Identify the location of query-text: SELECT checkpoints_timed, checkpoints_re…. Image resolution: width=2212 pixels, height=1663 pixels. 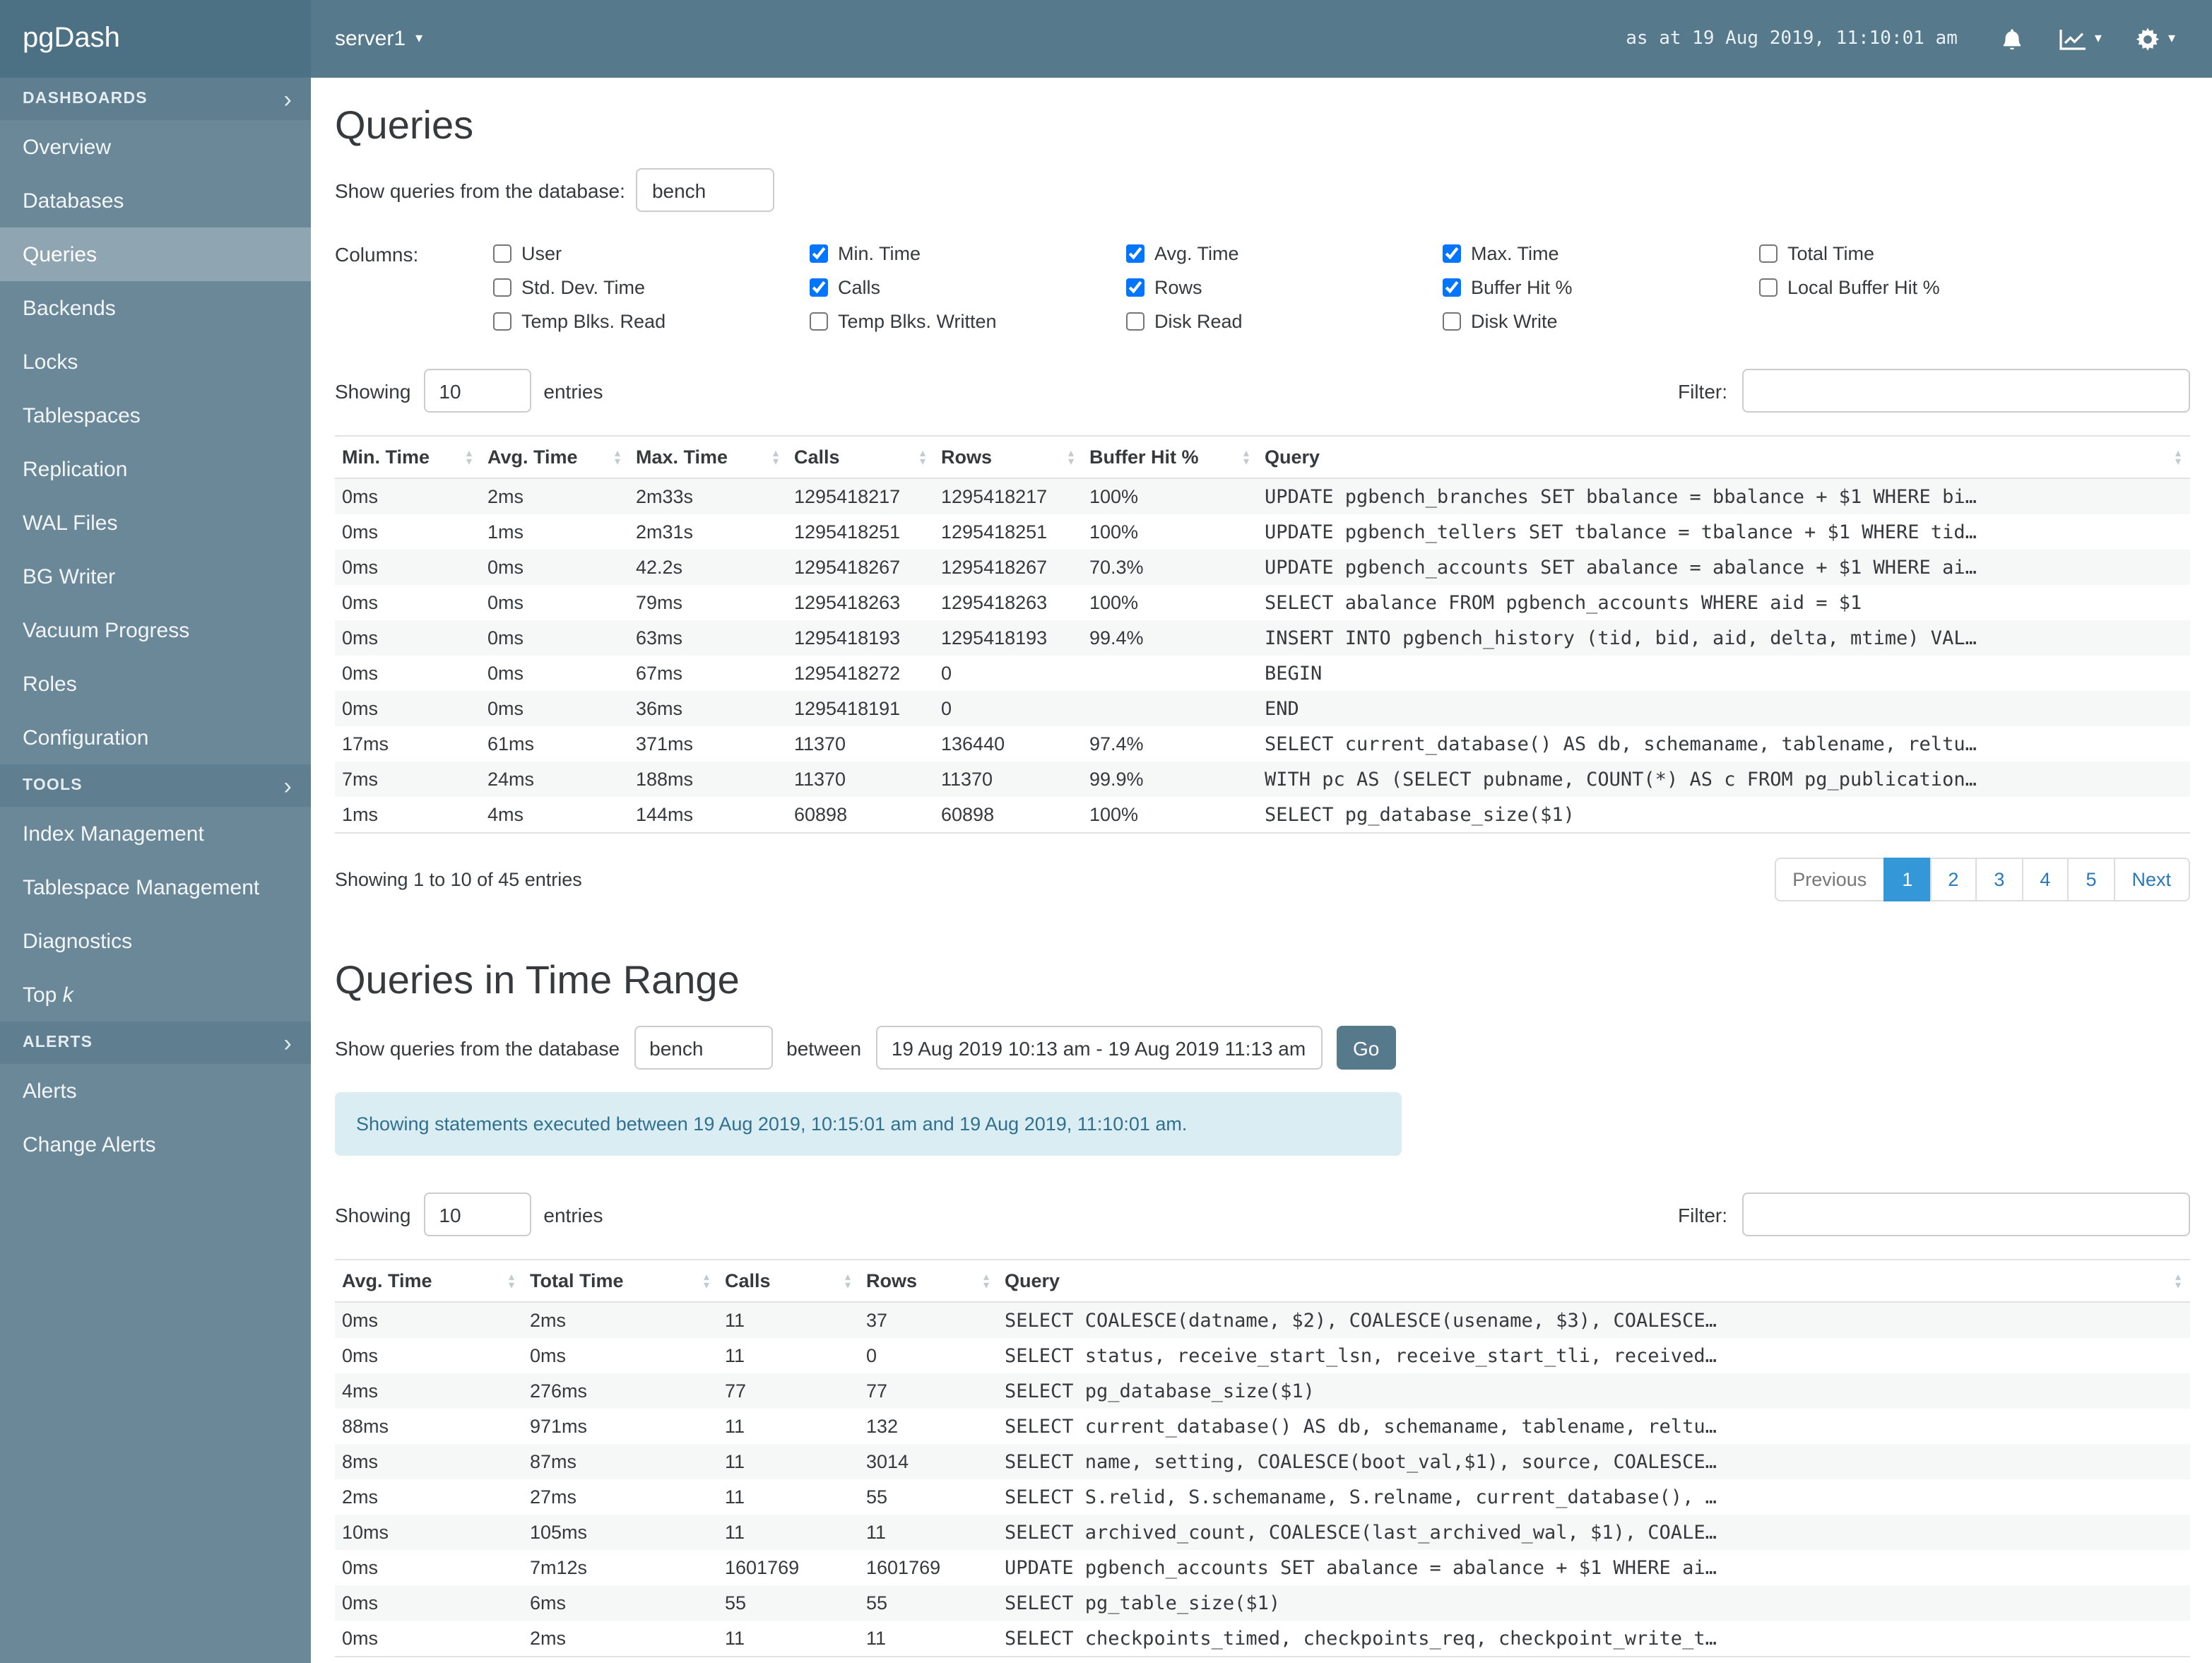
(1593, 1639).